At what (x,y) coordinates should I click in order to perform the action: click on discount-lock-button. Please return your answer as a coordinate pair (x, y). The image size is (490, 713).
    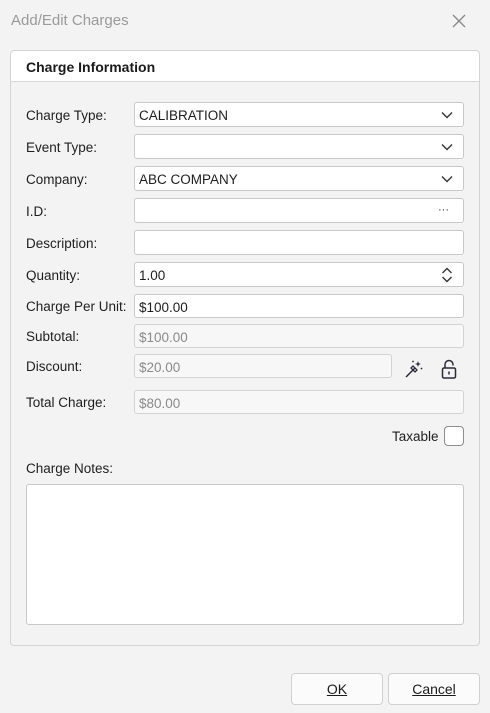
    Looking at the image, I should click on (449, 369).